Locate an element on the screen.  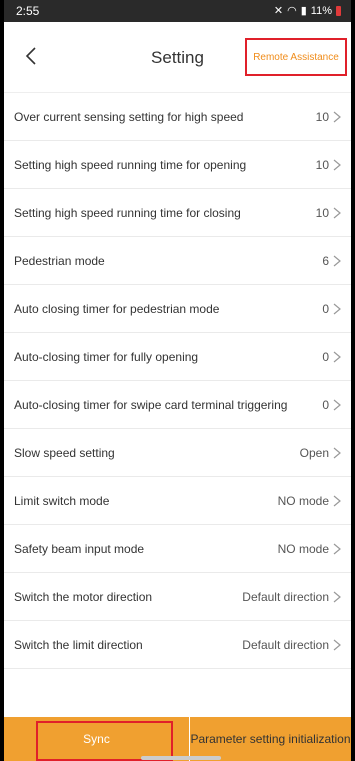
setting-label: Safety beam input mode is located at coordinates (79, 548).